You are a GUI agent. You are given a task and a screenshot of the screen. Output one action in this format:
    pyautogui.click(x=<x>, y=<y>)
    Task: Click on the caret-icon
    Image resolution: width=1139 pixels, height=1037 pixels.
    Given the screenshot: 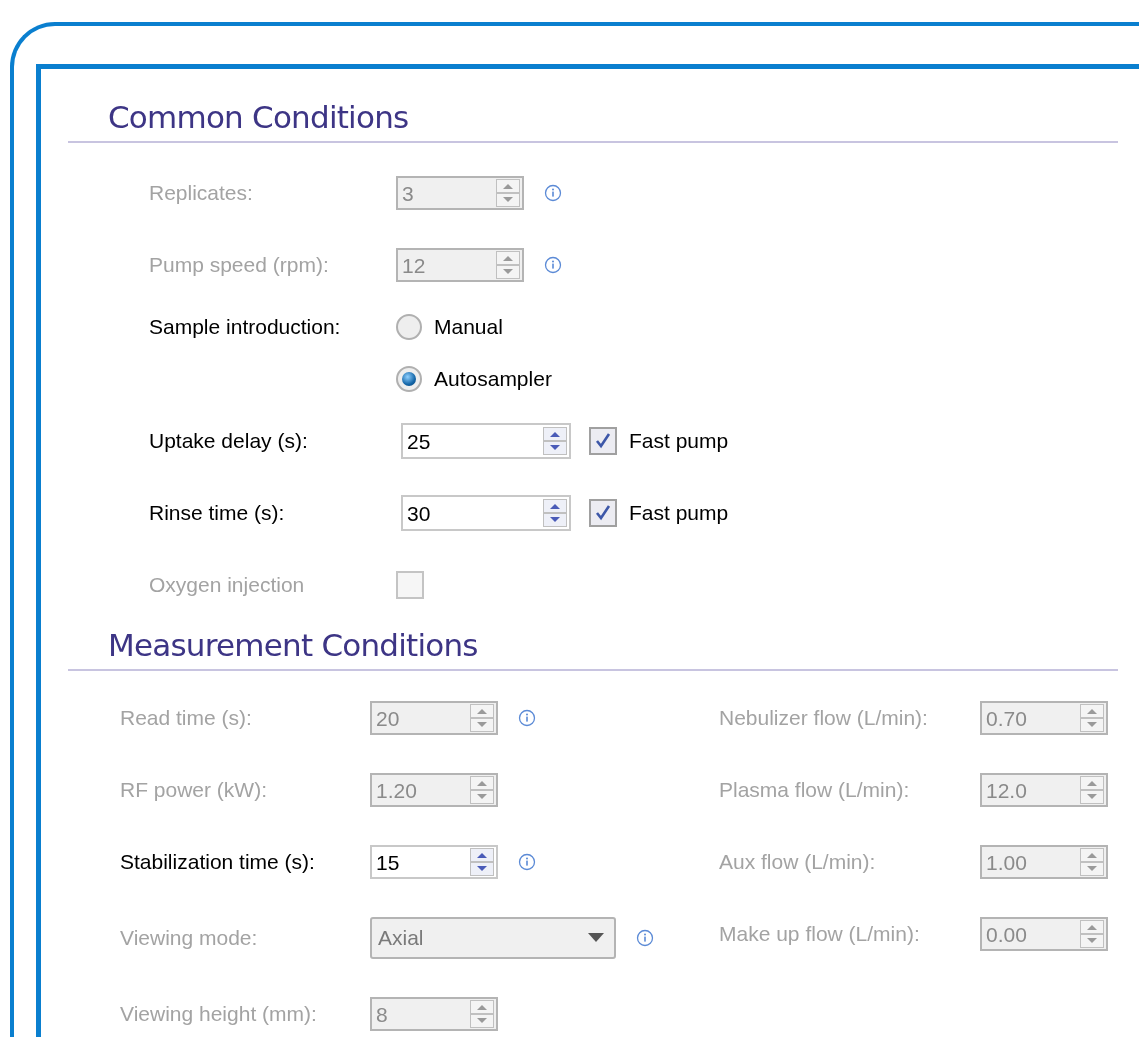 What is the action you would take?
    pyautogui.click(x=596, y=938)
    